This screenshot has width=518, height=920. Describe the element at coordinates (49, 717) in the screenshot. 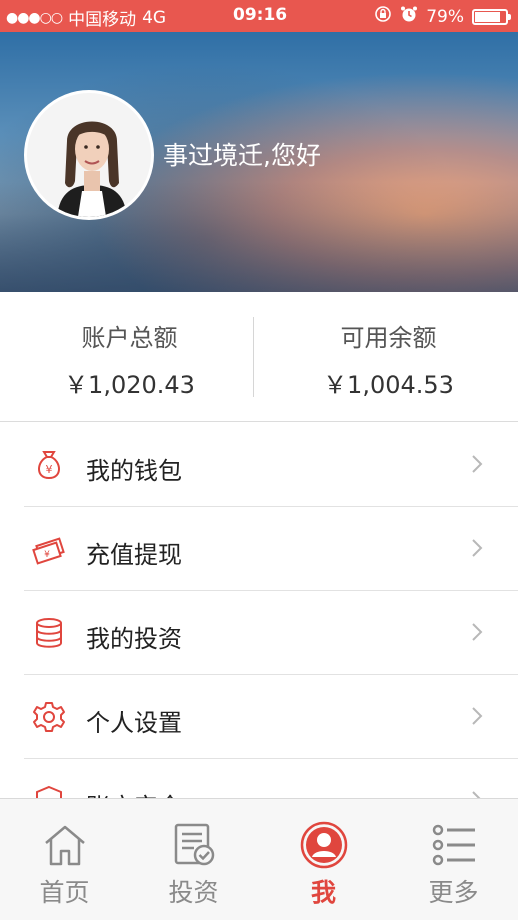

I see `gear-icon` at that location.